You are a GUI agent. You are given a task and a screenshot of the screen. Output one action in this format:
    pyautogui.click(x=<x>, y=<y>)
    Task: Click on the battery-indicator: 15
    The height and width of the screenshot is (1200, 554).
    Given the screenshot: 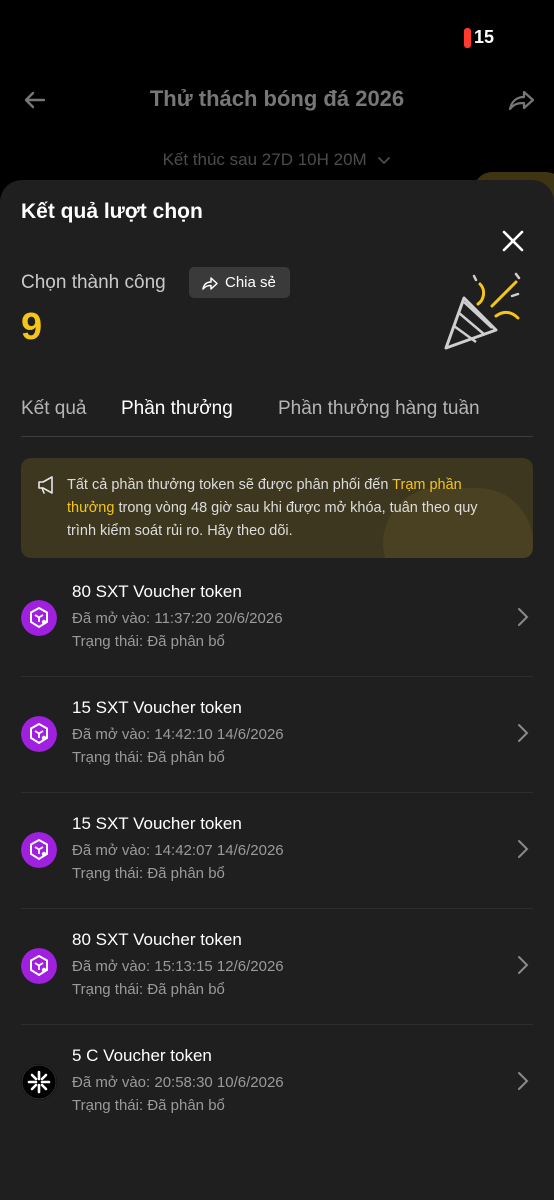 What is the action you would take?
    pyautogui.click(x=478, y=37)
    